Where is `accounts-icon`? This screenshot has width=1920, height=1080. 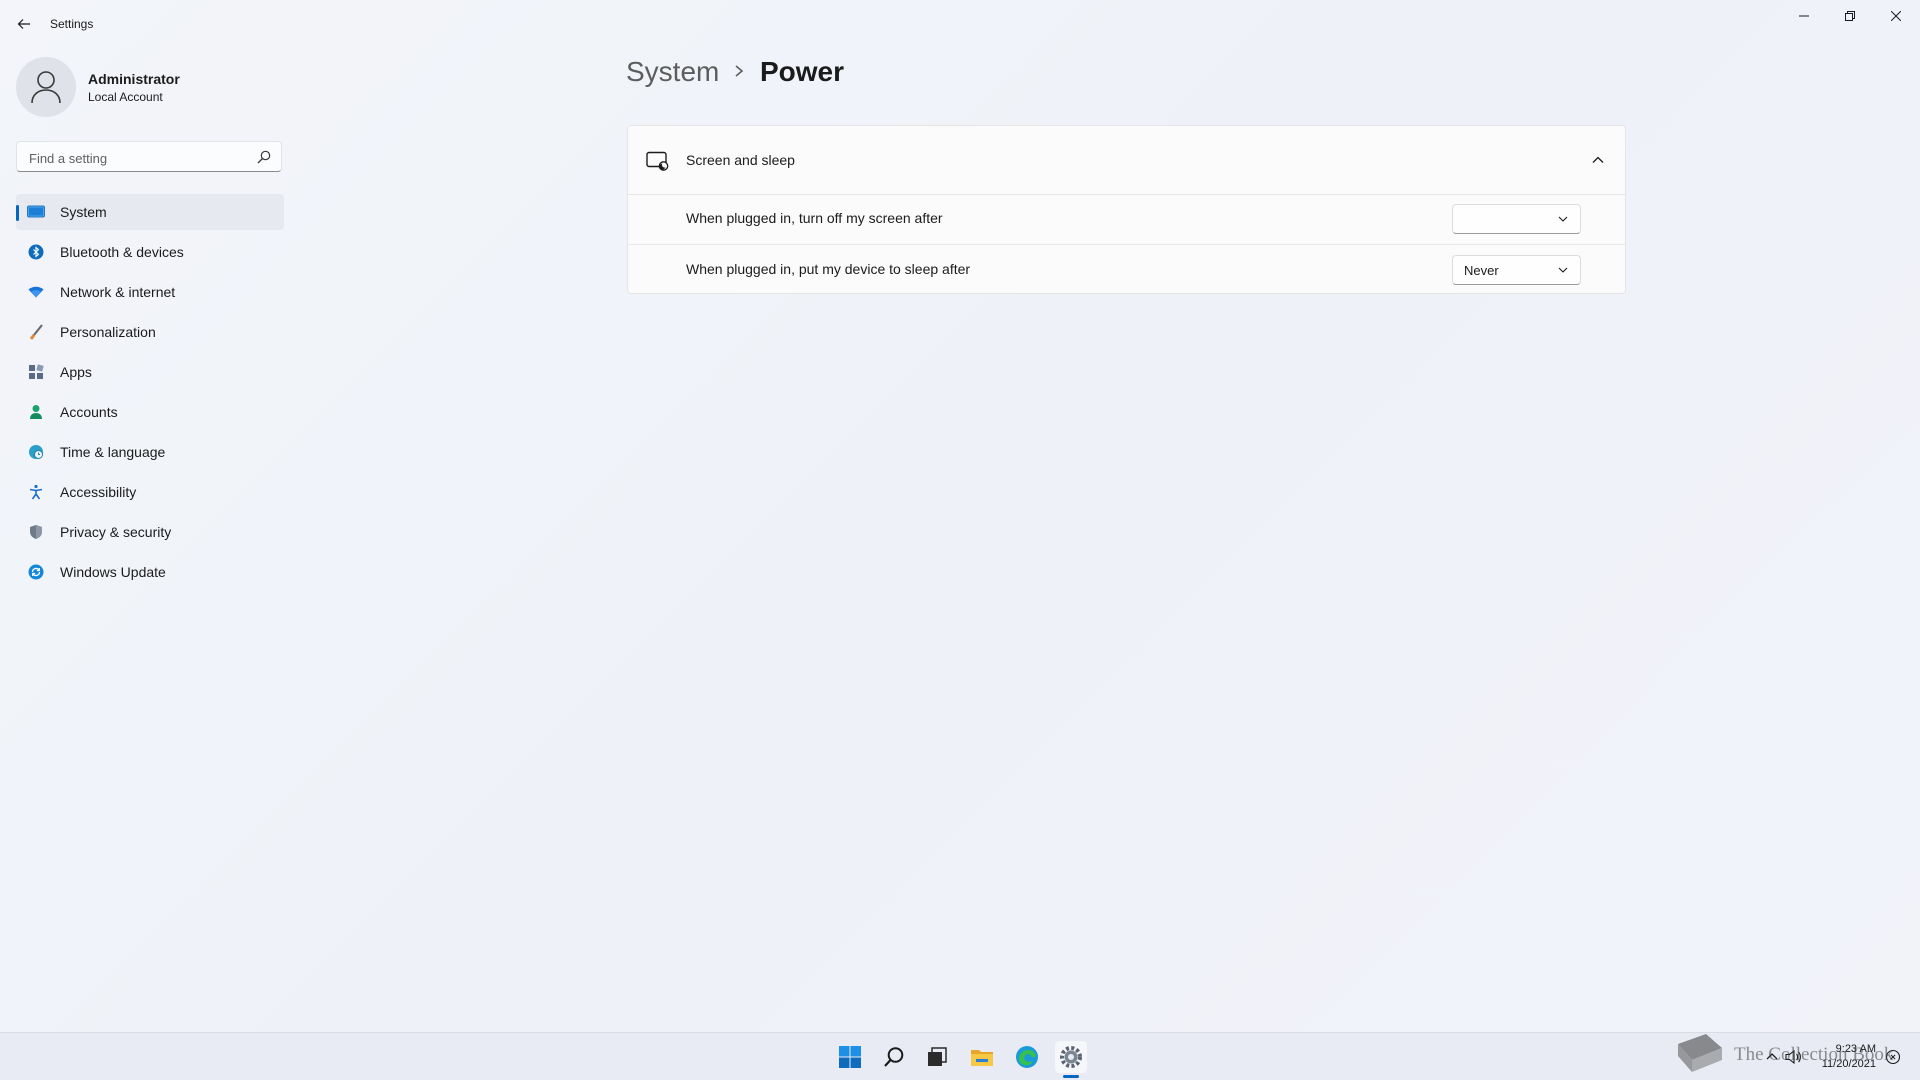
accounts-icon is located at coordinates (36, 412).